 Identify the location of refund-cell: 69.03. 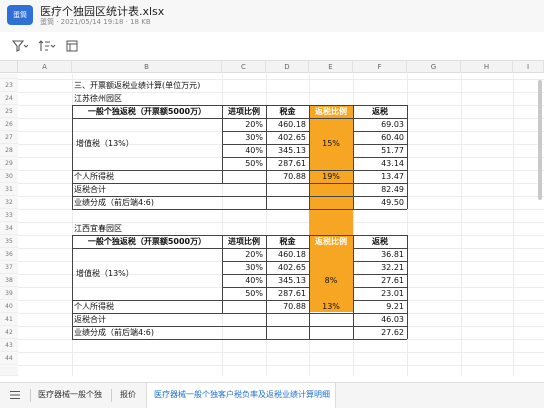
(392, 124).